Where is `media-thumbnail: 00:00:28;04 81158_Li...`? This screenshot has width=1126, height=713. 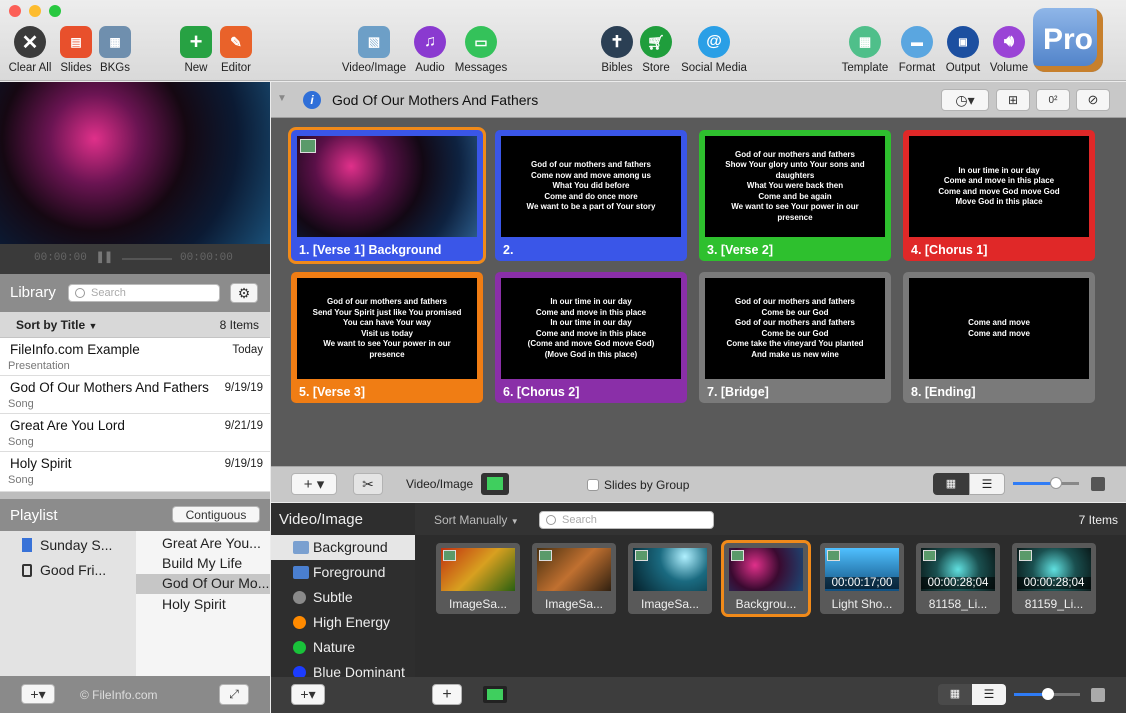
media-thumbnail: 00:00:28;04 81158_Li... is located at coordinates (958, 578).